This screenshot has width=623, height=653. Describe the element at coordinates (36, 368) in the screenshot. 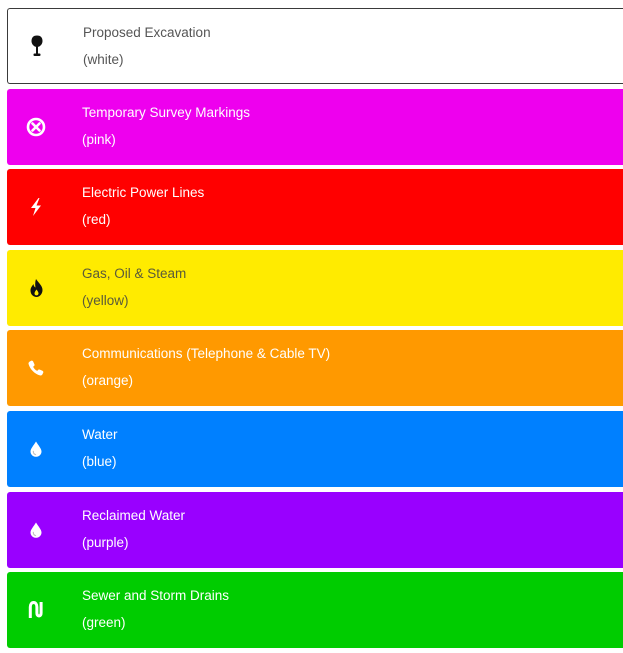

I see `phone-icon` at that location.